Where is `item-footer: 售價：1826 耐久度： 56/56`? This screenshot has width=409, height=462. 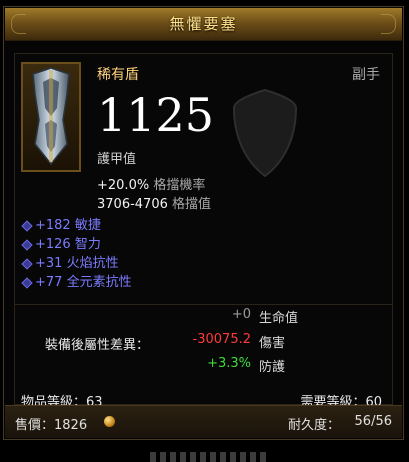
item-footer: 售價：1826 耐久度： 56/56 is located at coordinates (203, 421).